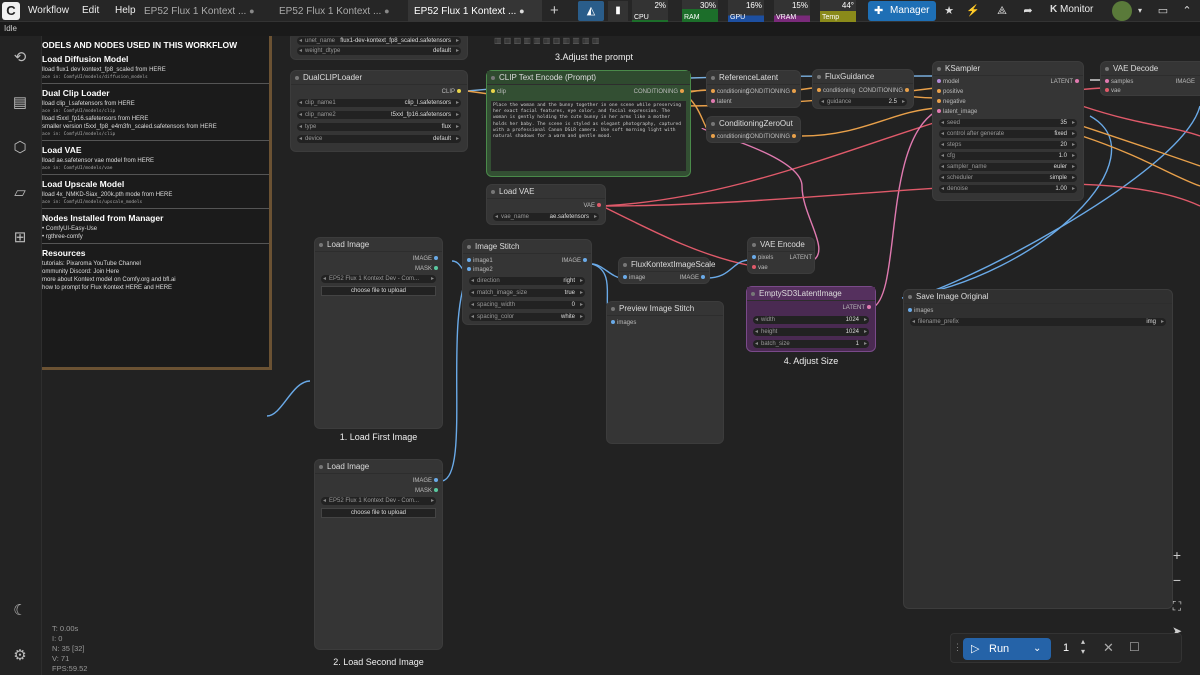 The height and width of the screenshot is (675, 1200). What do you see at coordinates (665, 372) in the screenshot?
I see `node-preview-image-stitch: Preview Image Stitch images` at bounding box center [665, 372].